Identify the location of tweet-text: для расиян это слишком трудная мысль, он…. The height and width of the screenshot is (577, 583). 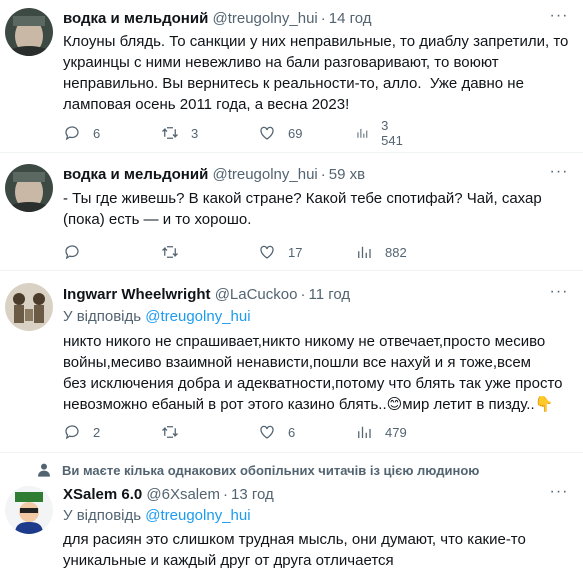
(294, 550).